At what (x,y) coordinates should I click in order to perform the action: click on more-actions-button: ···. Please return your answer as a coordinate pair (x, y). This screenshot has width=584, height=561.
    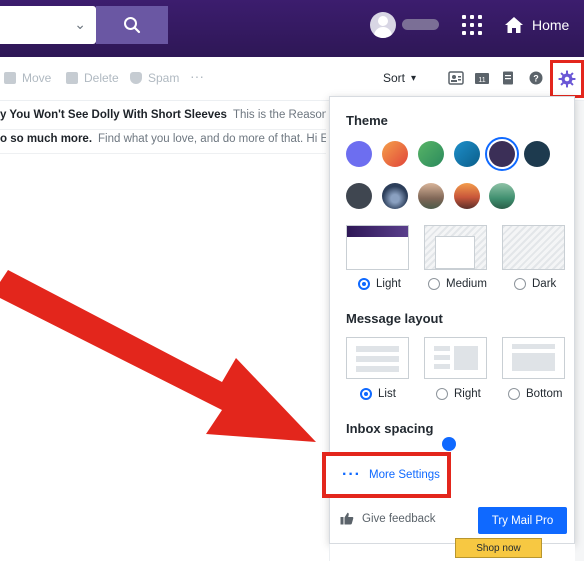
    Looking at the image, I should click on (197, 76).